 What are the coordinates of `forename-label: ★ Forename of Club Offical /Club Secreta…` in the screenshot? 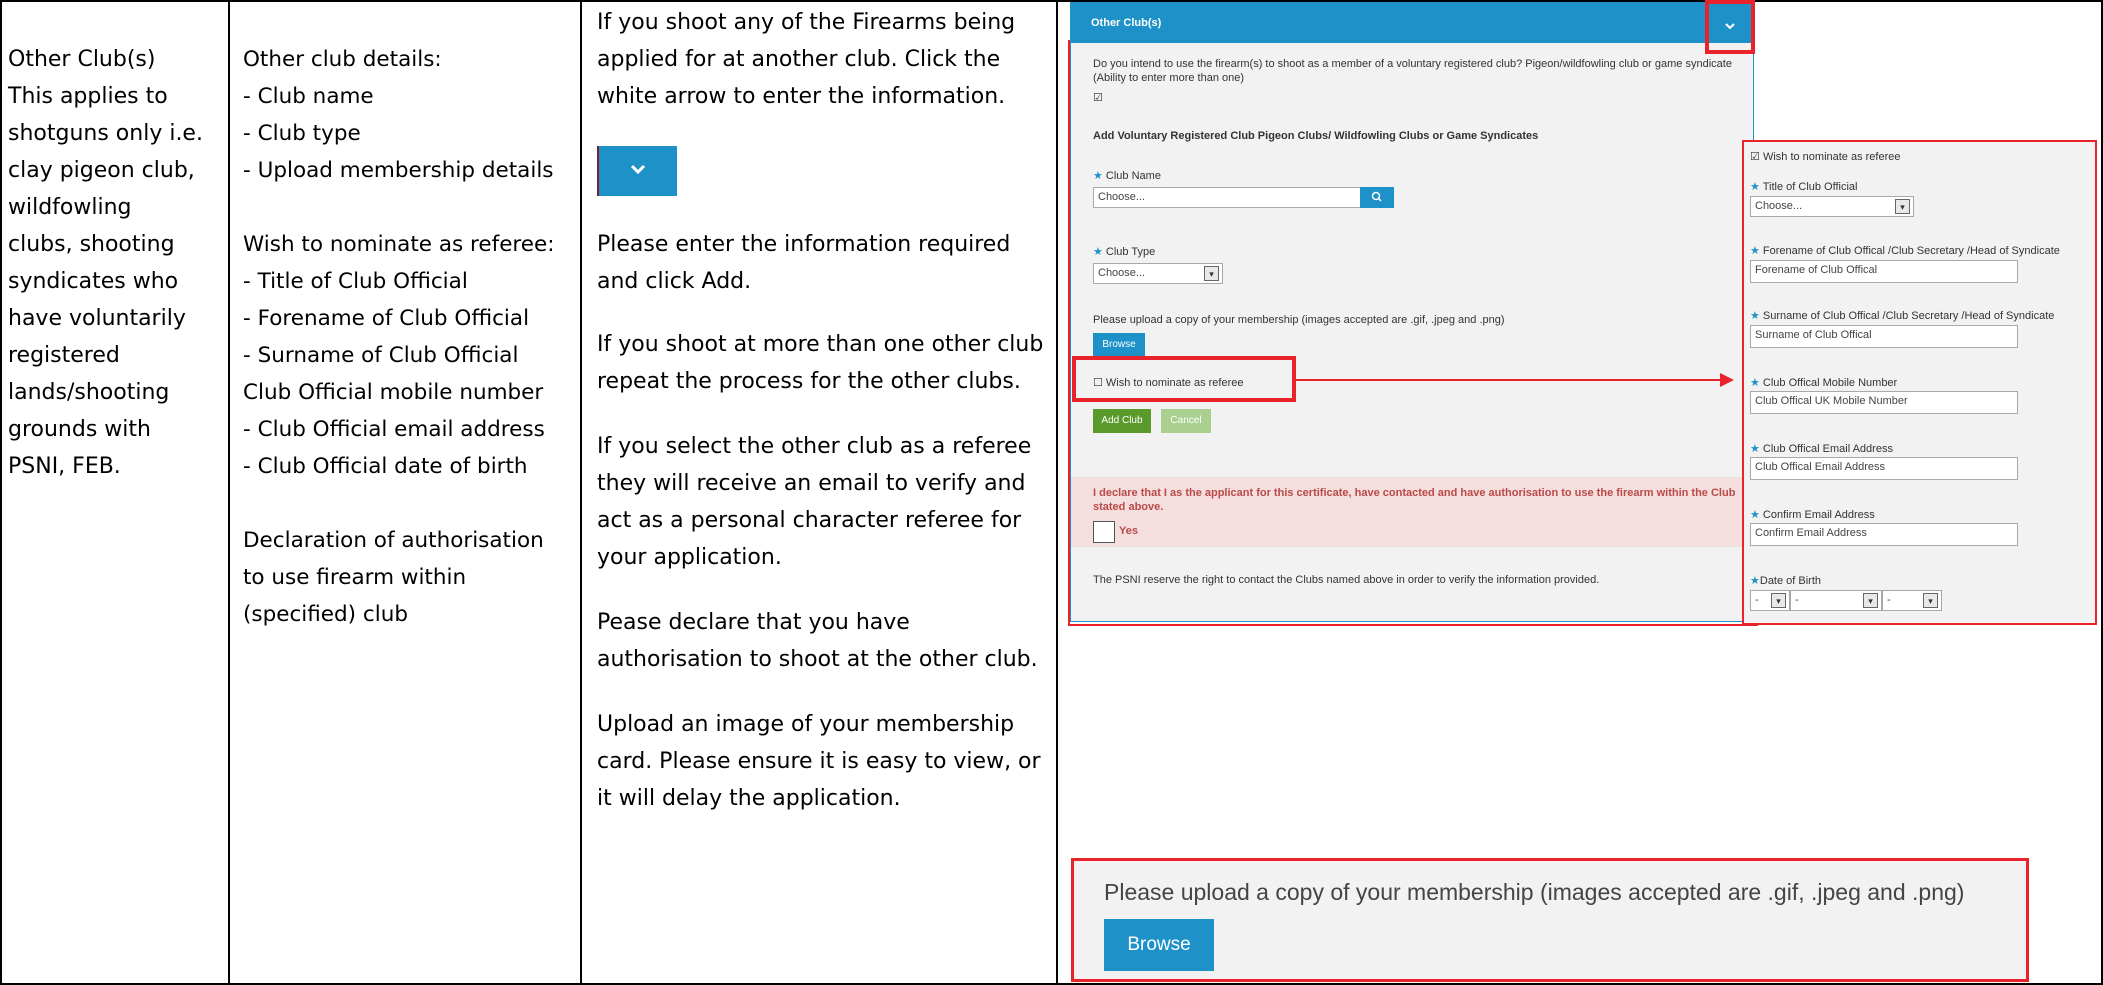 It's located at (1905, 251).